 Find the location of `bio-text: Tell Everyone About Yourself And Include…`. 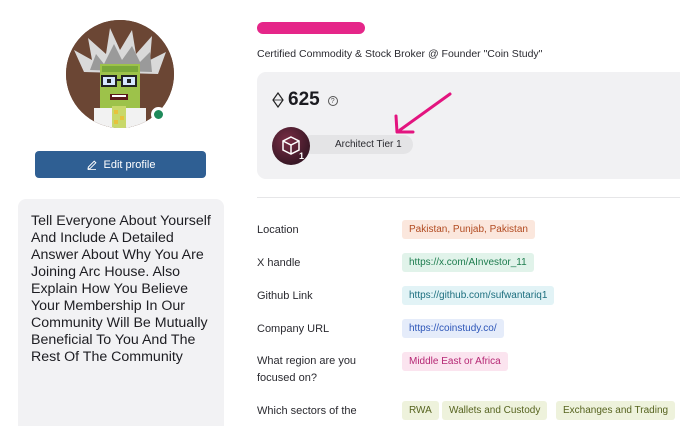

bio-text: Tell Everyone About Yourself And Include… is located at coordinates (121, 289).